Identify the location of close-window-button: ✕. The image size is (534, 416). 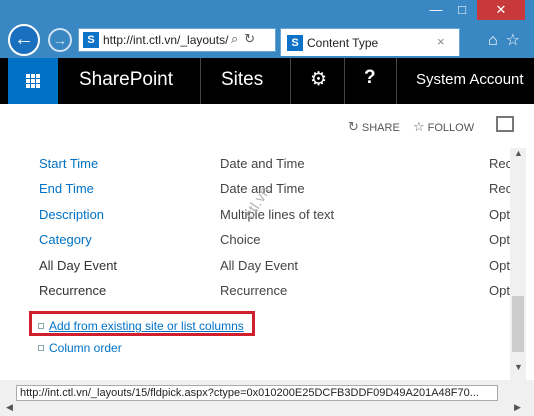
(501, 10).